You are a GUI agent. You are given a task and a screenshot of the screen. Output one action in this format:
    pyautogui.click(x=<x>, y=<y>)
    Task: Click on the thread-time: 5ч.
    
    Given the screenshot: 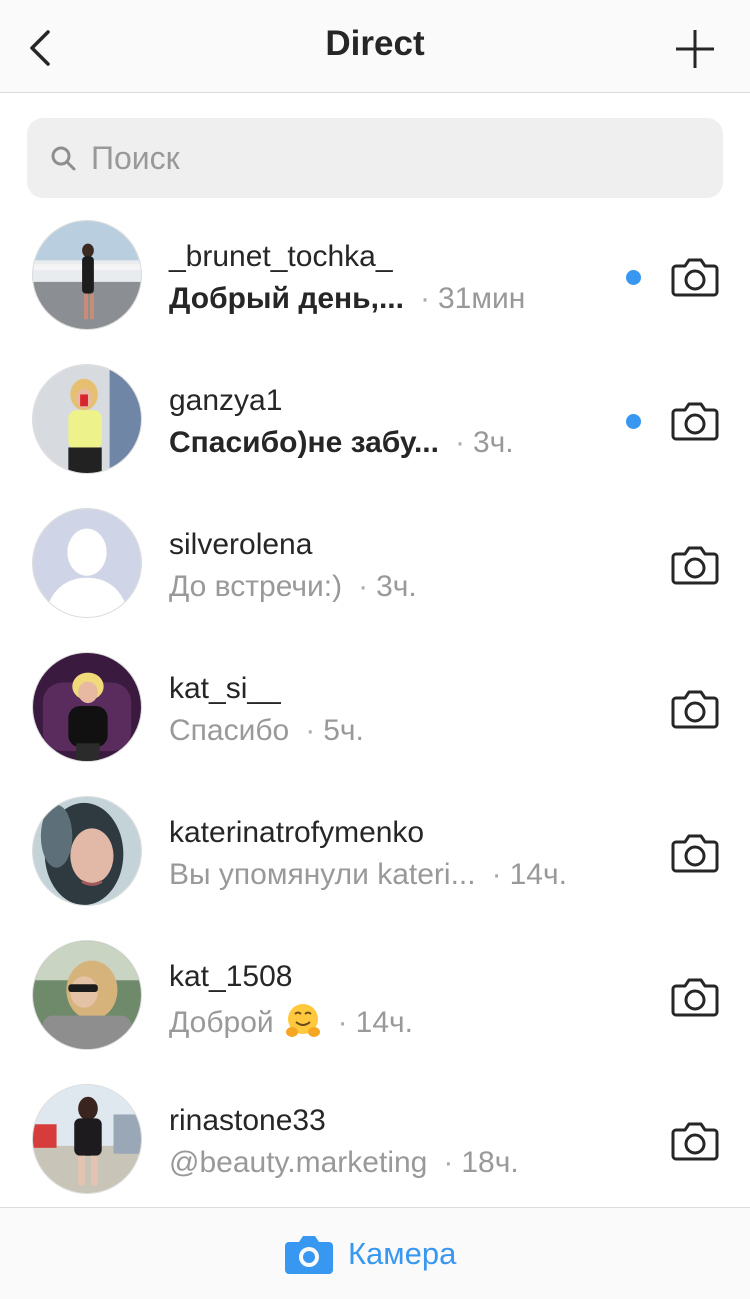 What is the action you would take?
    pyautogui.click(x=343, y=730)
    